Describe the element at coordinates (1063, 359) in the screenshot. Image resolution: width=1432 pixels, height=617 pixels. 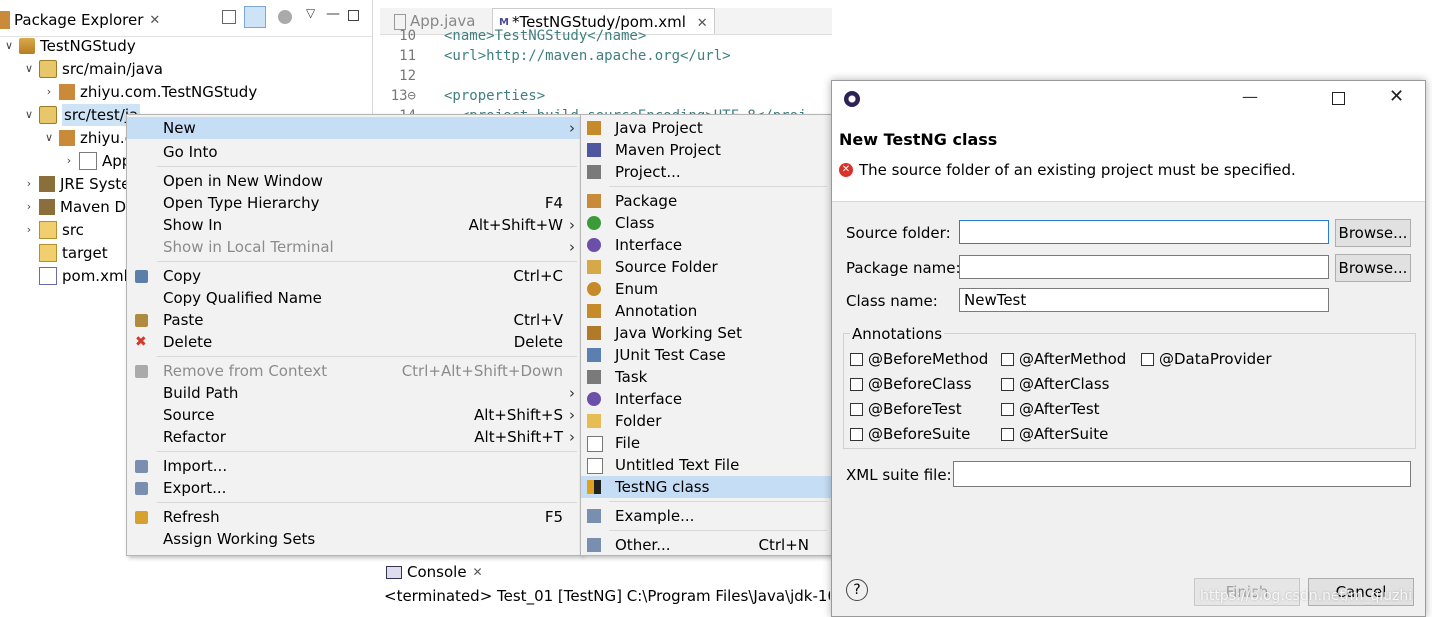
I see `checkbox-aftermethod: @AfterMethod` at that location.